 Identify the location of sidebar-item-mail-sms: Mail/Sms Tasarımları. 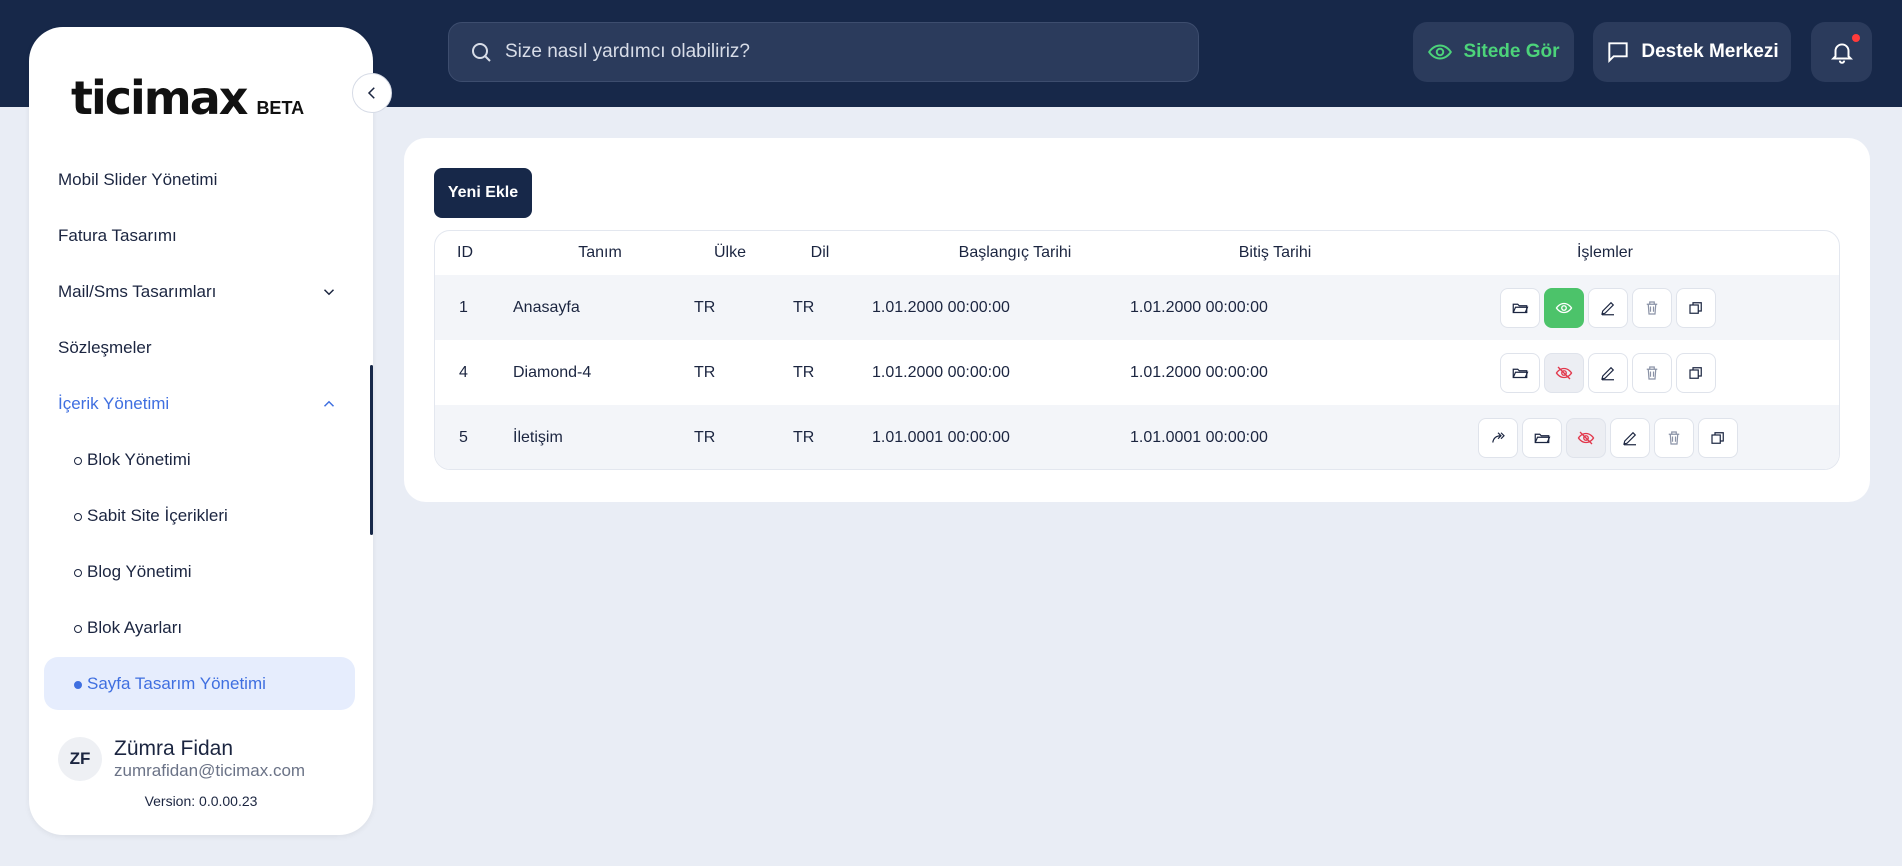
(198, 292).